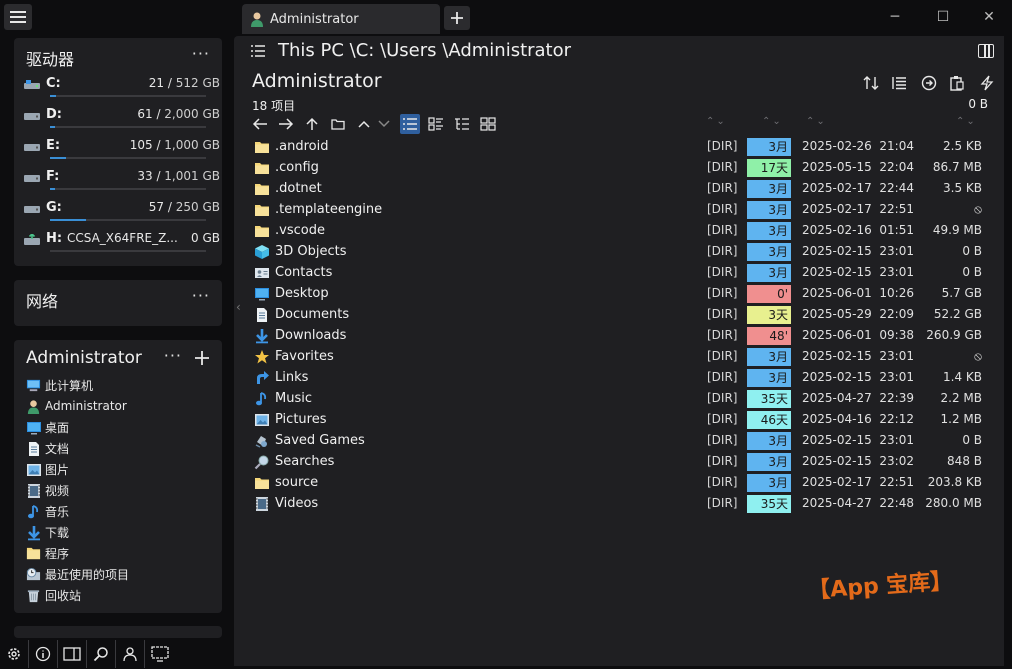 Image resolution: width=1012 pixels, height=669 pixels. I want to click on user-panel-add-button, so click(202, 359).